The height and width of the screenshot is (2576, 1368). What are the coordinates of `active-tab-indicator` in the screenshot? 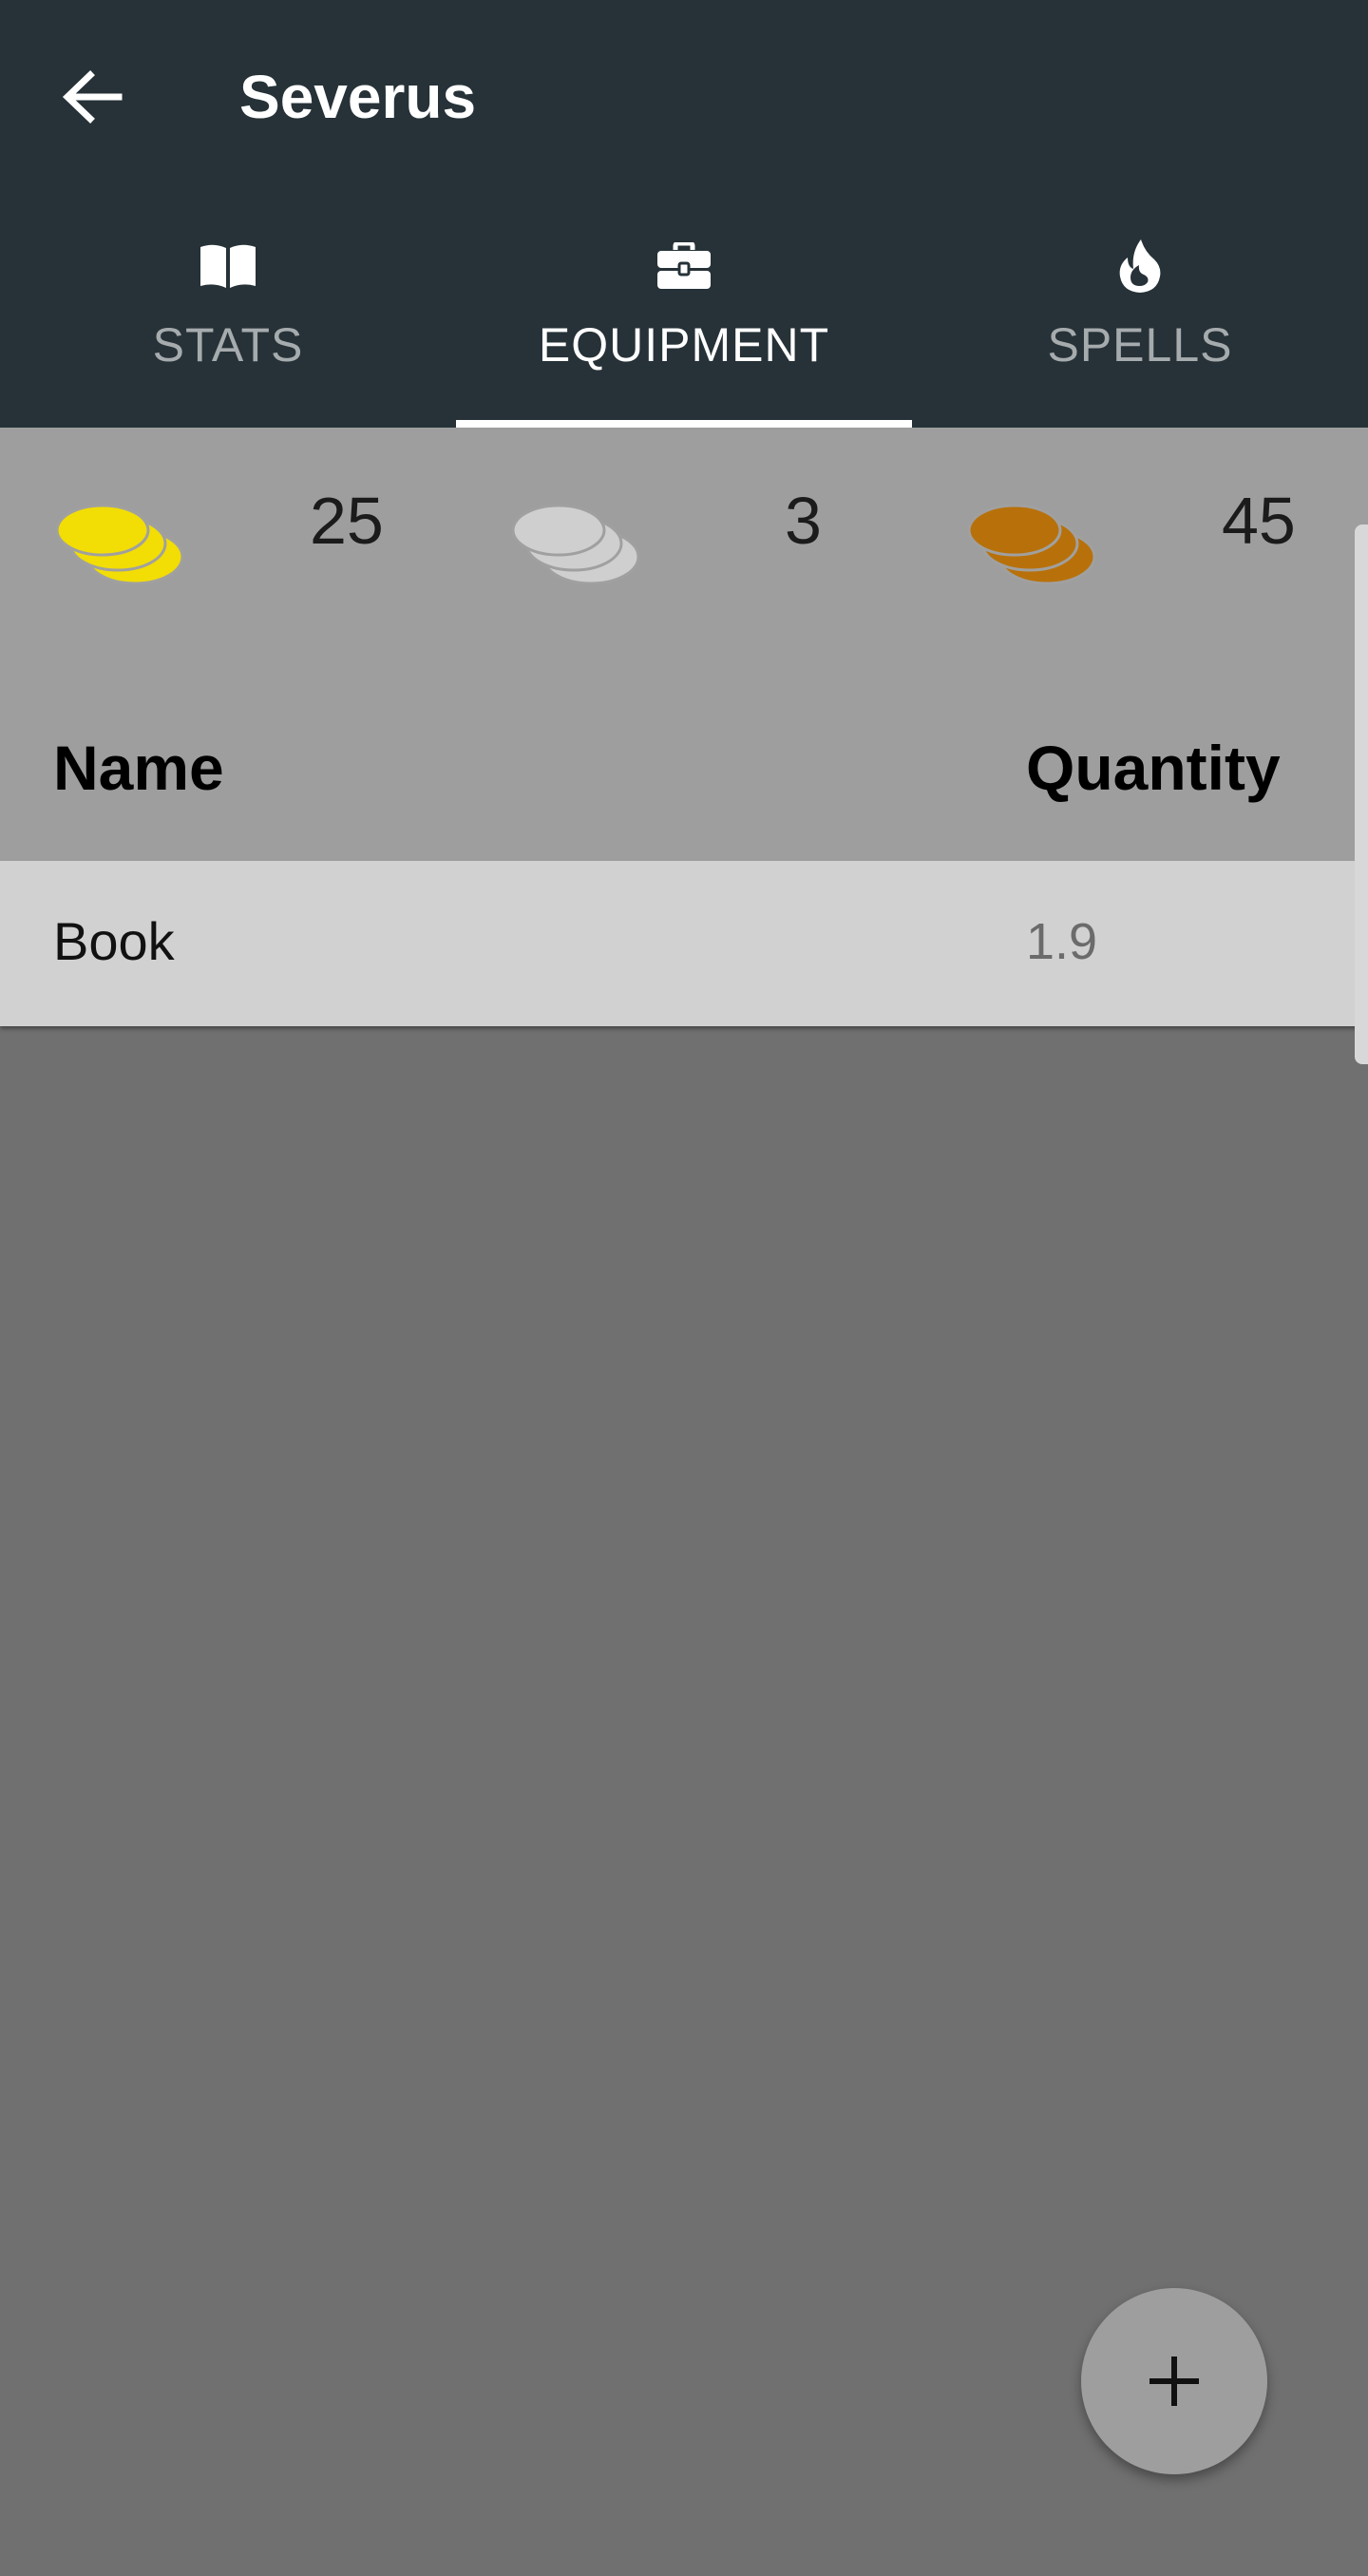 It's located at (684, 424).